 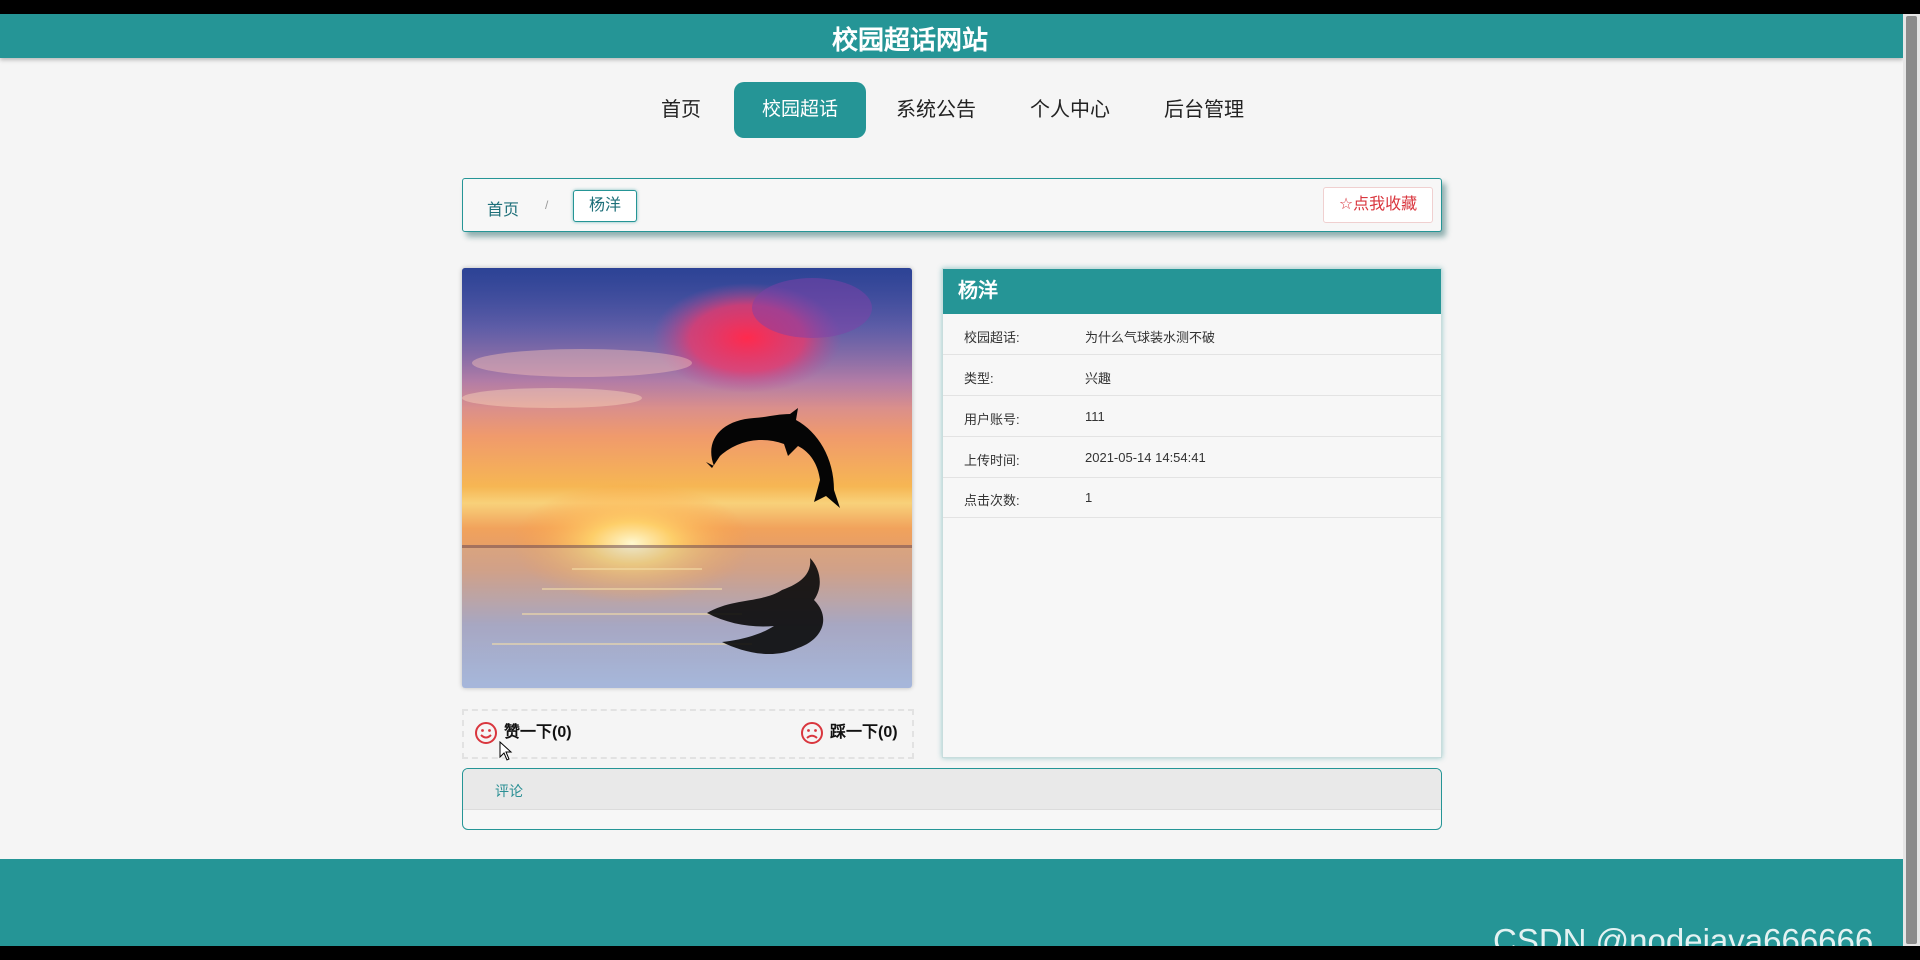 What do you see at coordinates (1095, 416) in the screenshot?
I see `detail-row-value: 111` at bounding box center [1095, 416].